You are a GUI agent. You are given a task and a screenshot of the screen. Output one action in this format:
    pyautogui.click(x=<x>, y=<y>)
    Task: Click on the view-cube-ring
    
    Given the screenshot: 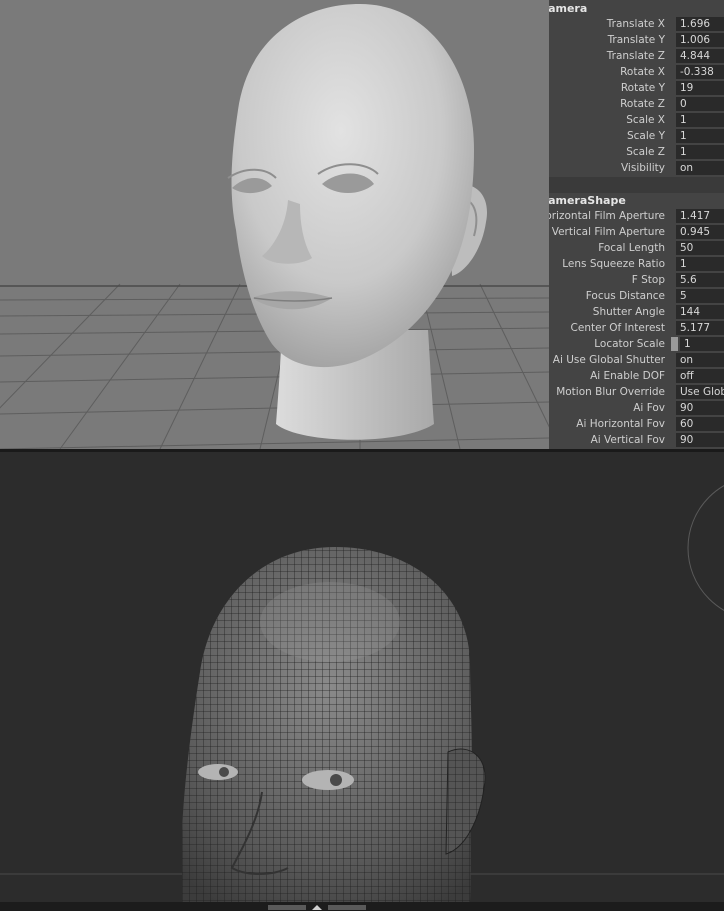 What is the action you would take?
    pyautogui.click(x=705, y=548)
    